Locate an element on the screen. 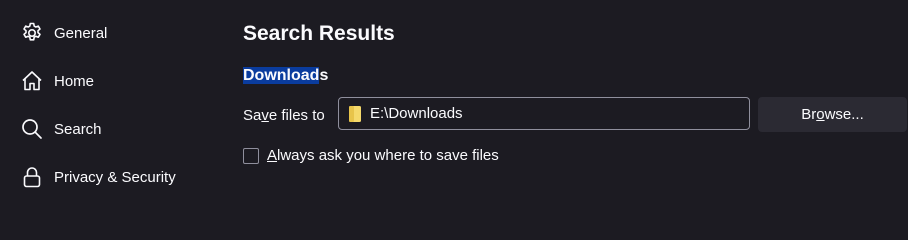  lock-icon is located at coordinates (32, 177).